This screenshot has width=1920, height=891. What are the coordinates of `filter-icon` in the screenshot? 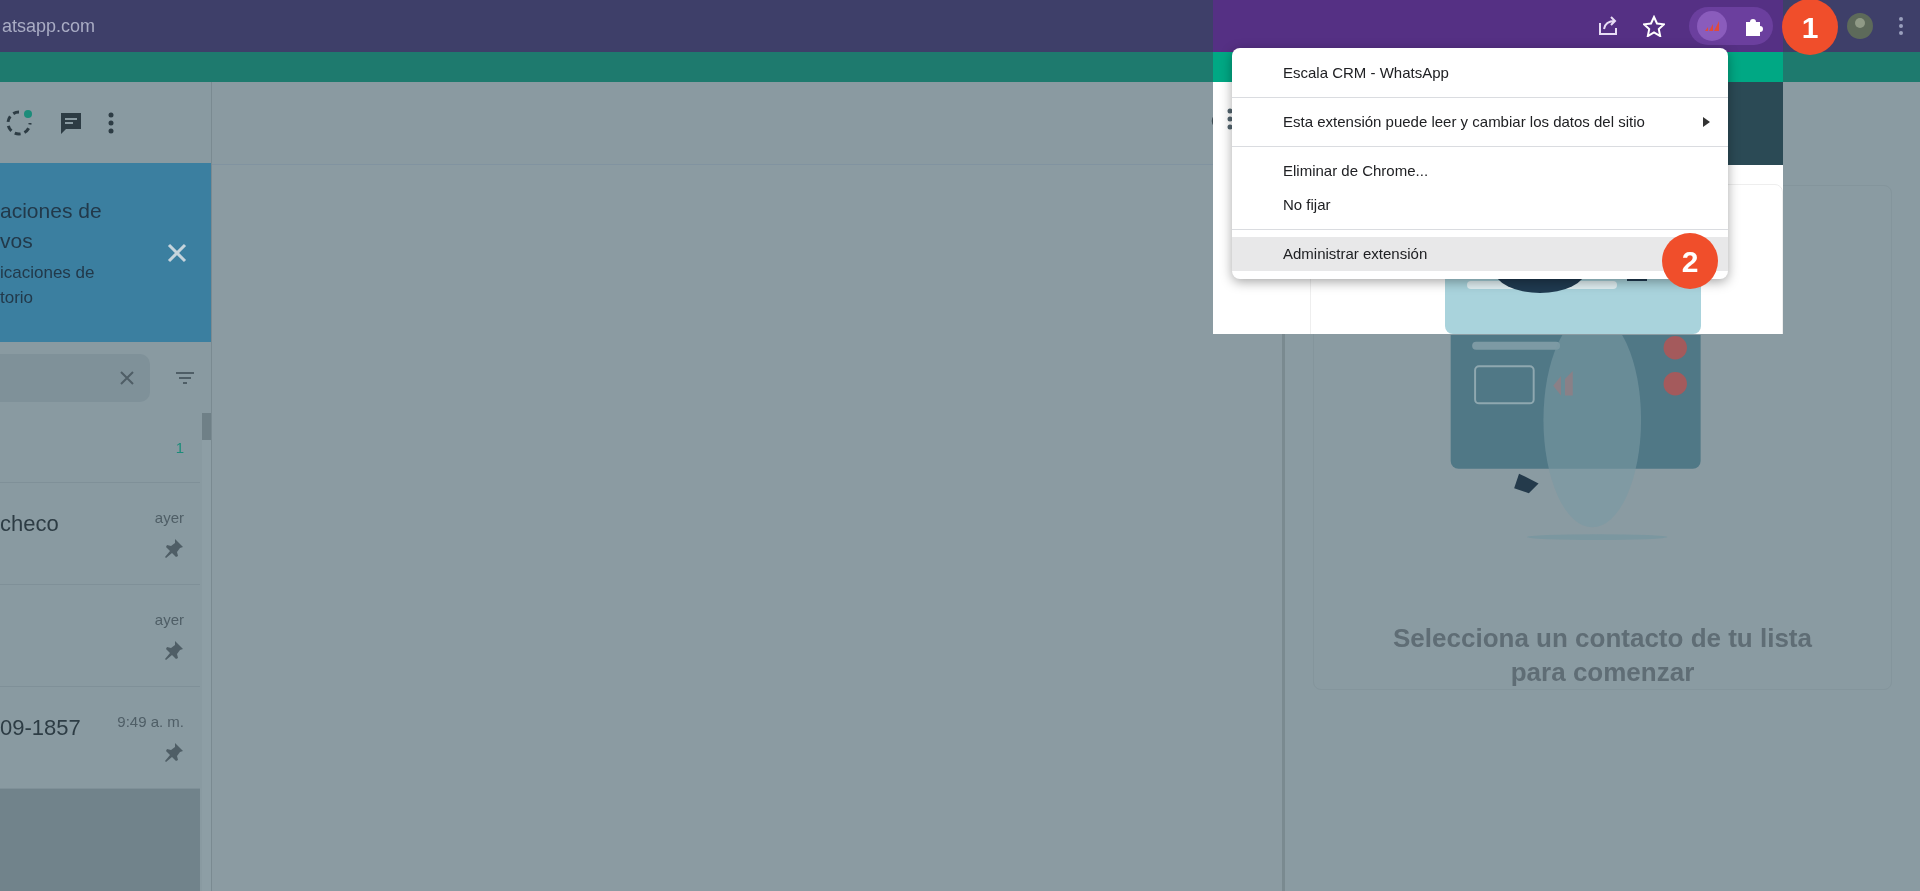 It's located at (185, 377).